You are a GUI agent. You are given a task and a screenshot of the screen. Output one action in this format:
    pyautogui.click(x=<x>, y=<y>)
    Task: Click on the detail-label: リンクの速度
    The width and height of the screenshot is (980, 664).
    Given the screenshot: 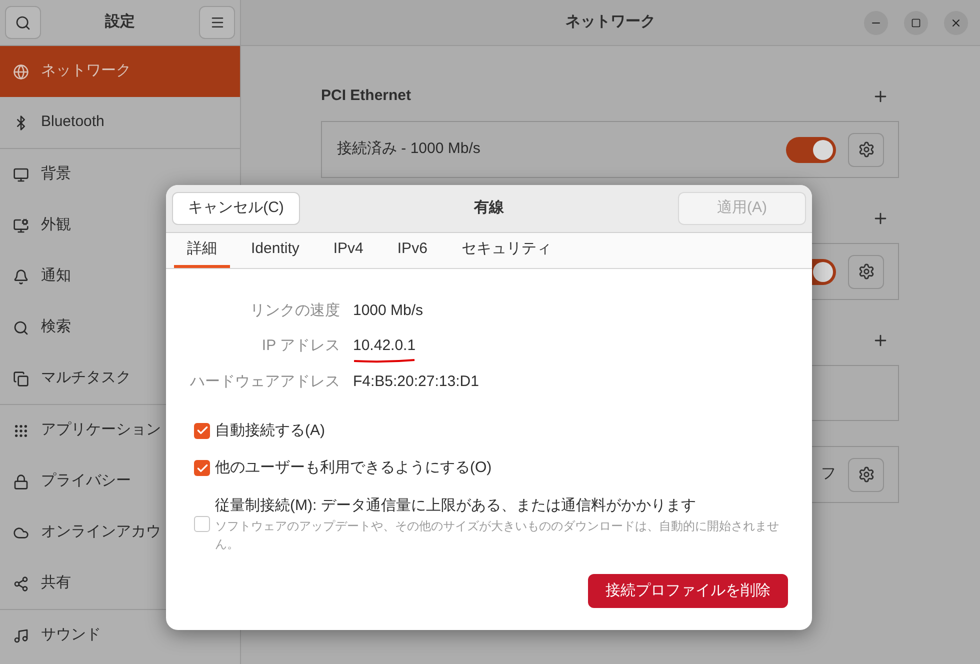 What is the action you would take?
    pyautogui.click(x=294, y=310)
    